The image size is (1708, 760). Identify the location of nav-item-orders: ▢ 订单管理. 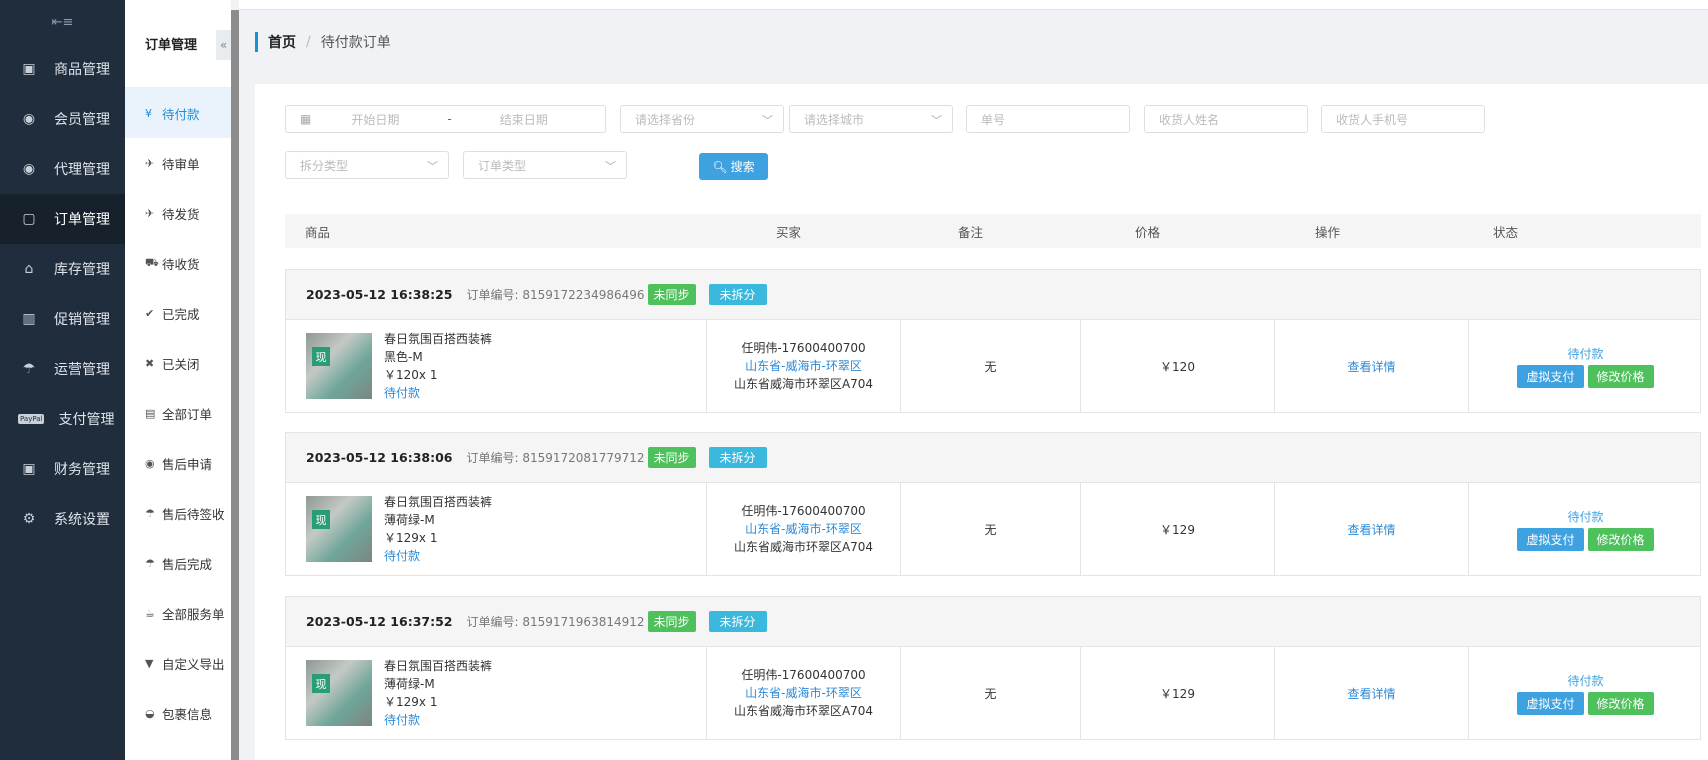
(62, 219).